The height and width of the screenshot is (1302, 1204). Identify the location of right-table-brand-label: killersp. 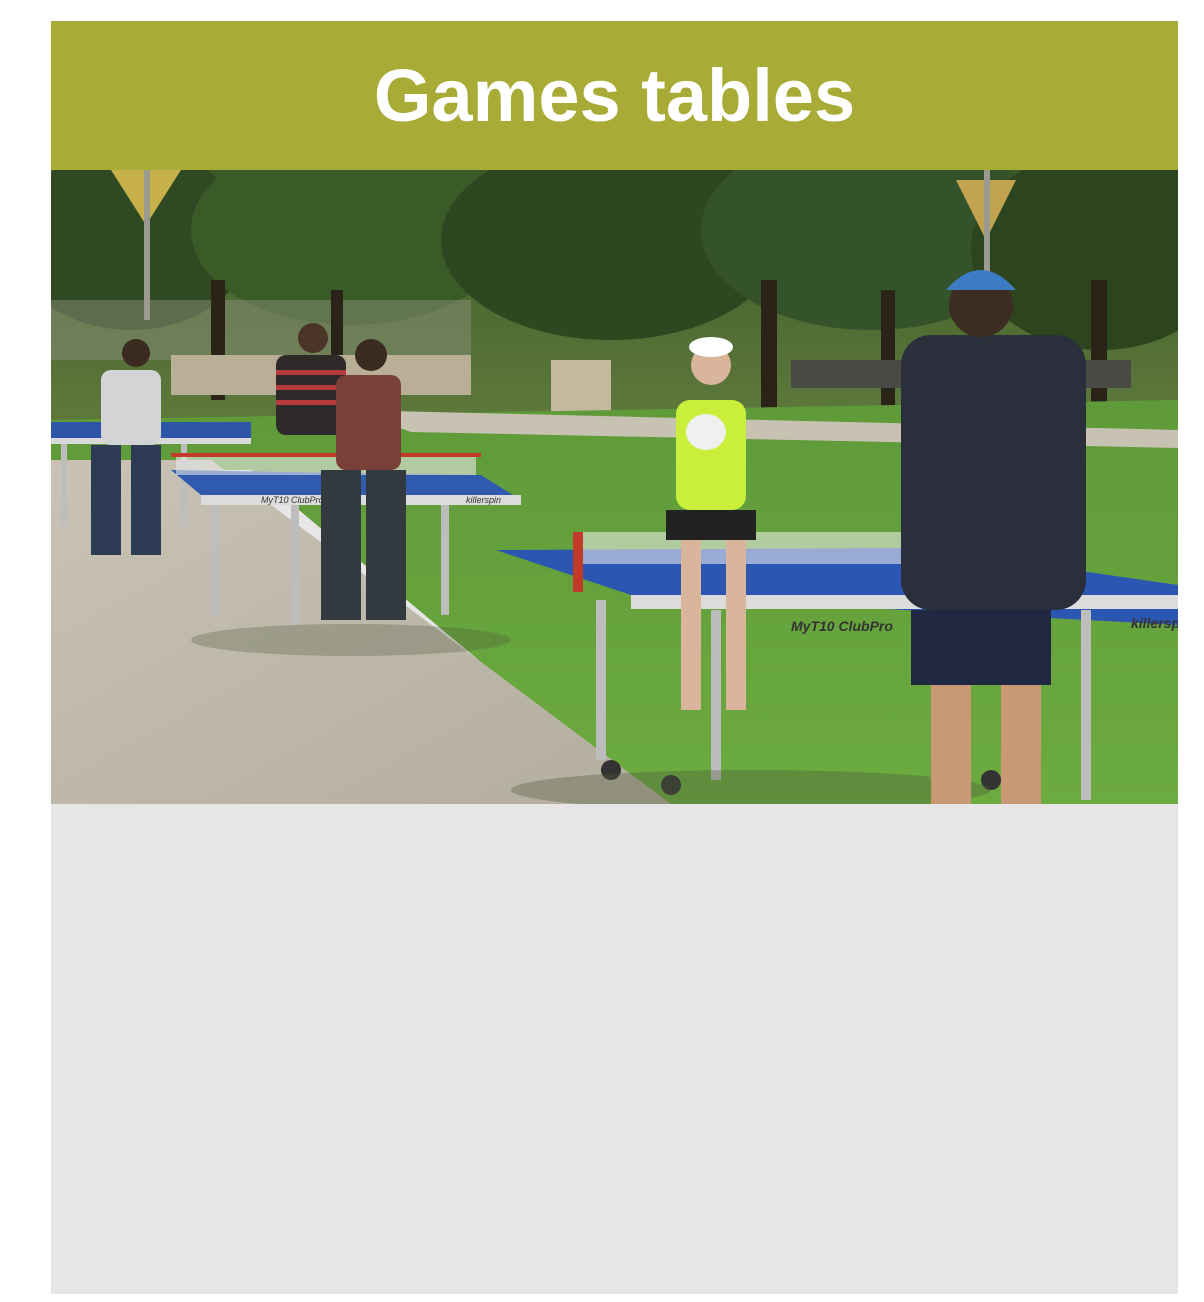
(1154, 623).